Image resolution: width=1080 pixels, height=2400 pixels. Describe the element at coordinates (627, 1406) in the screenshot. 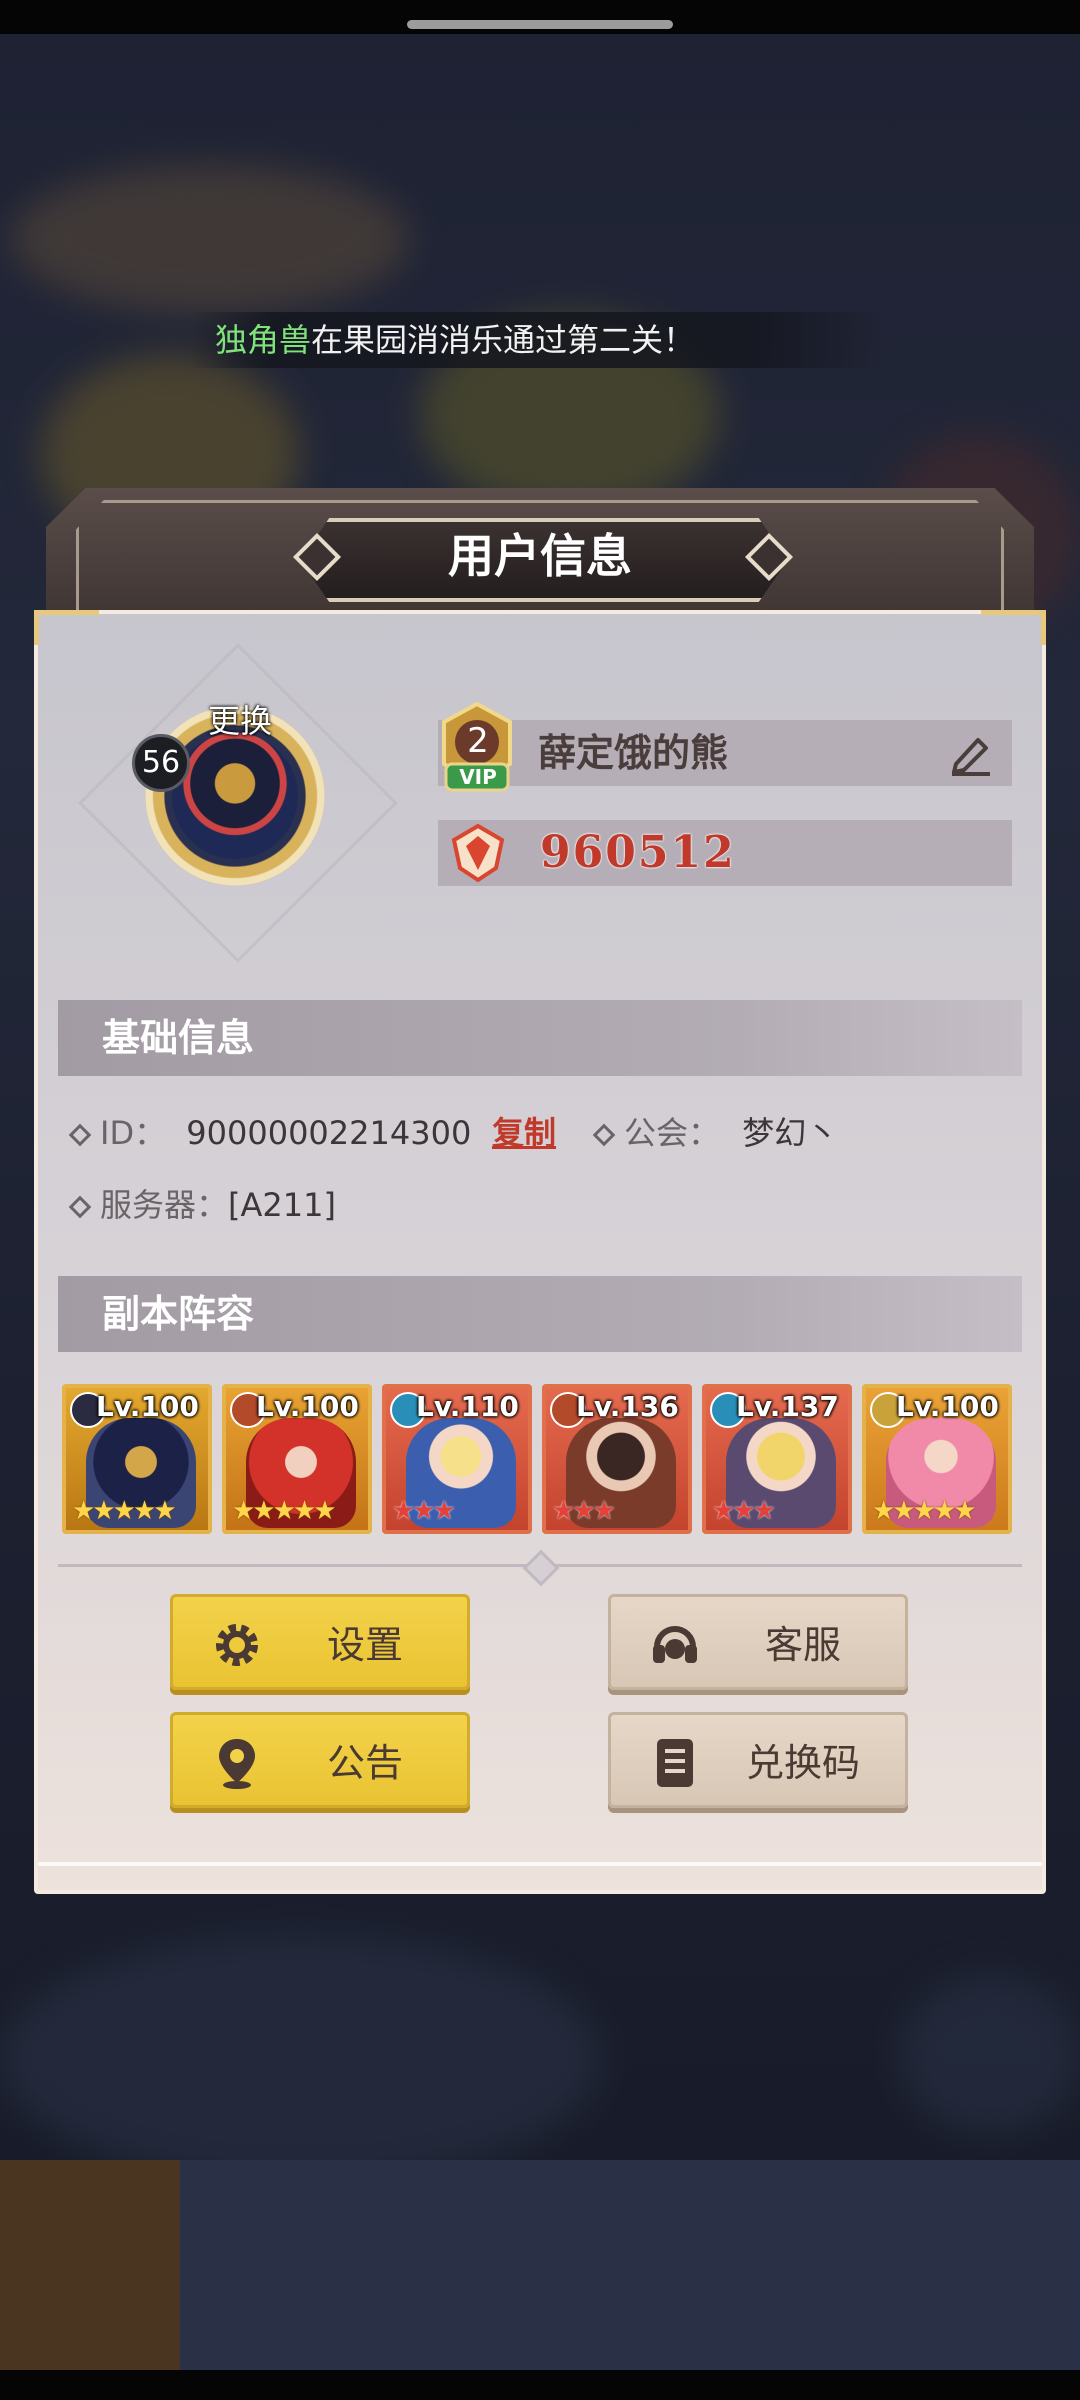

I see `hero-level: Lv.136` at that location.